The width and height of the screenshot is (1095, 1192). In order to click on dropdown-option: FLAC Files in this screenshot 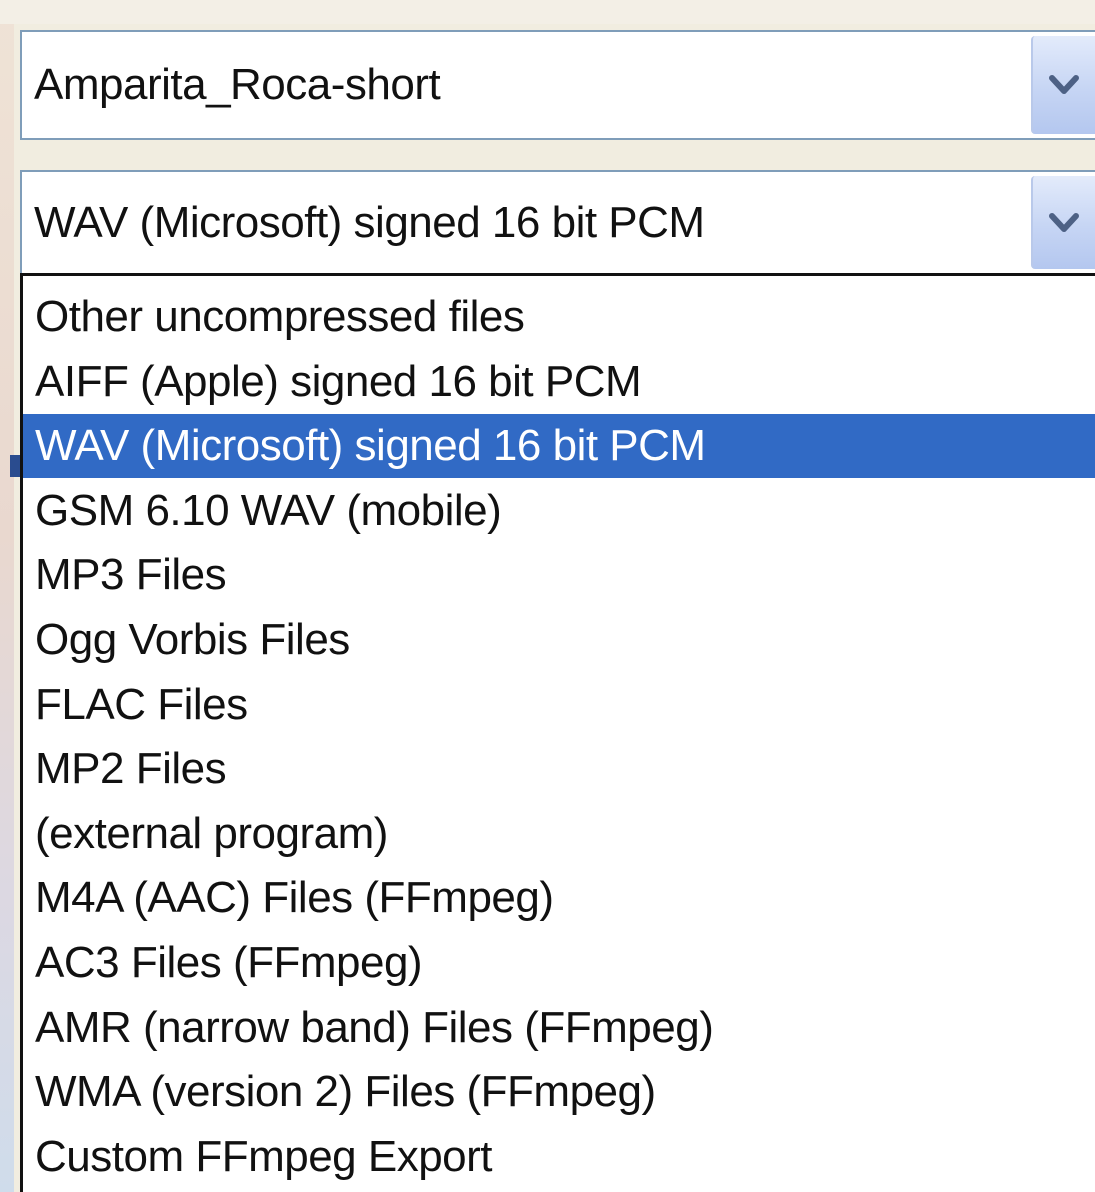, I will do `click(559, 705)`.